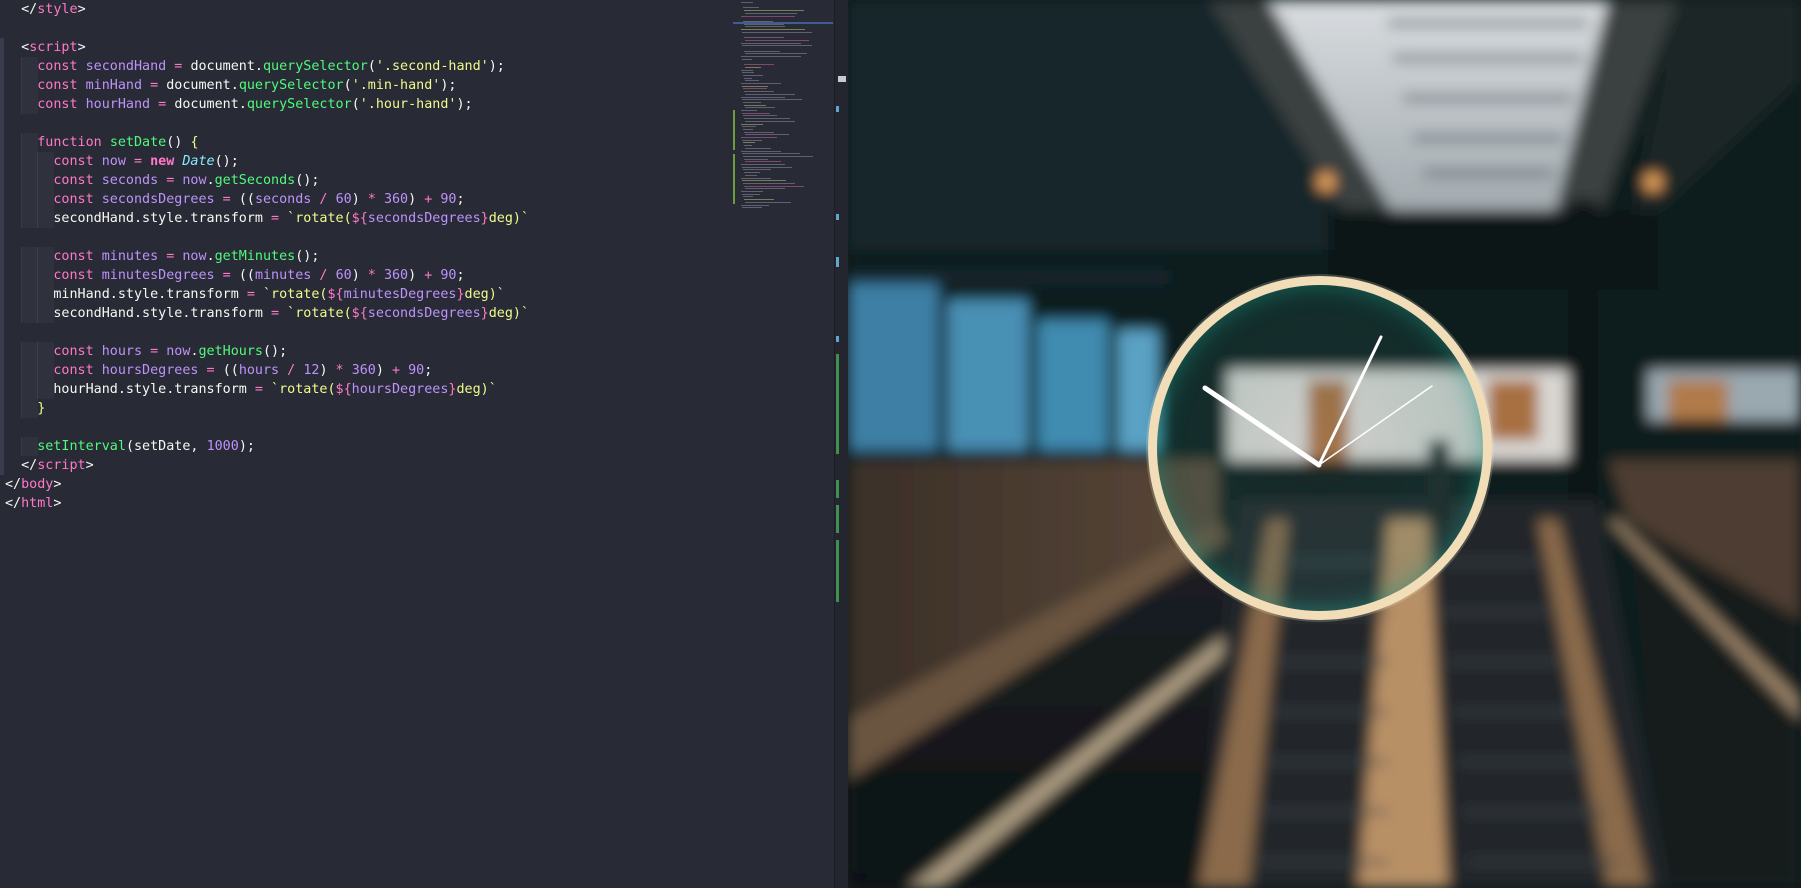 The height and width of the screenshot is (888, 1801). What do you see at coordinates (837, 262) in the screenshot?
I see `ruler-marker` at bounding box center [837, 262].